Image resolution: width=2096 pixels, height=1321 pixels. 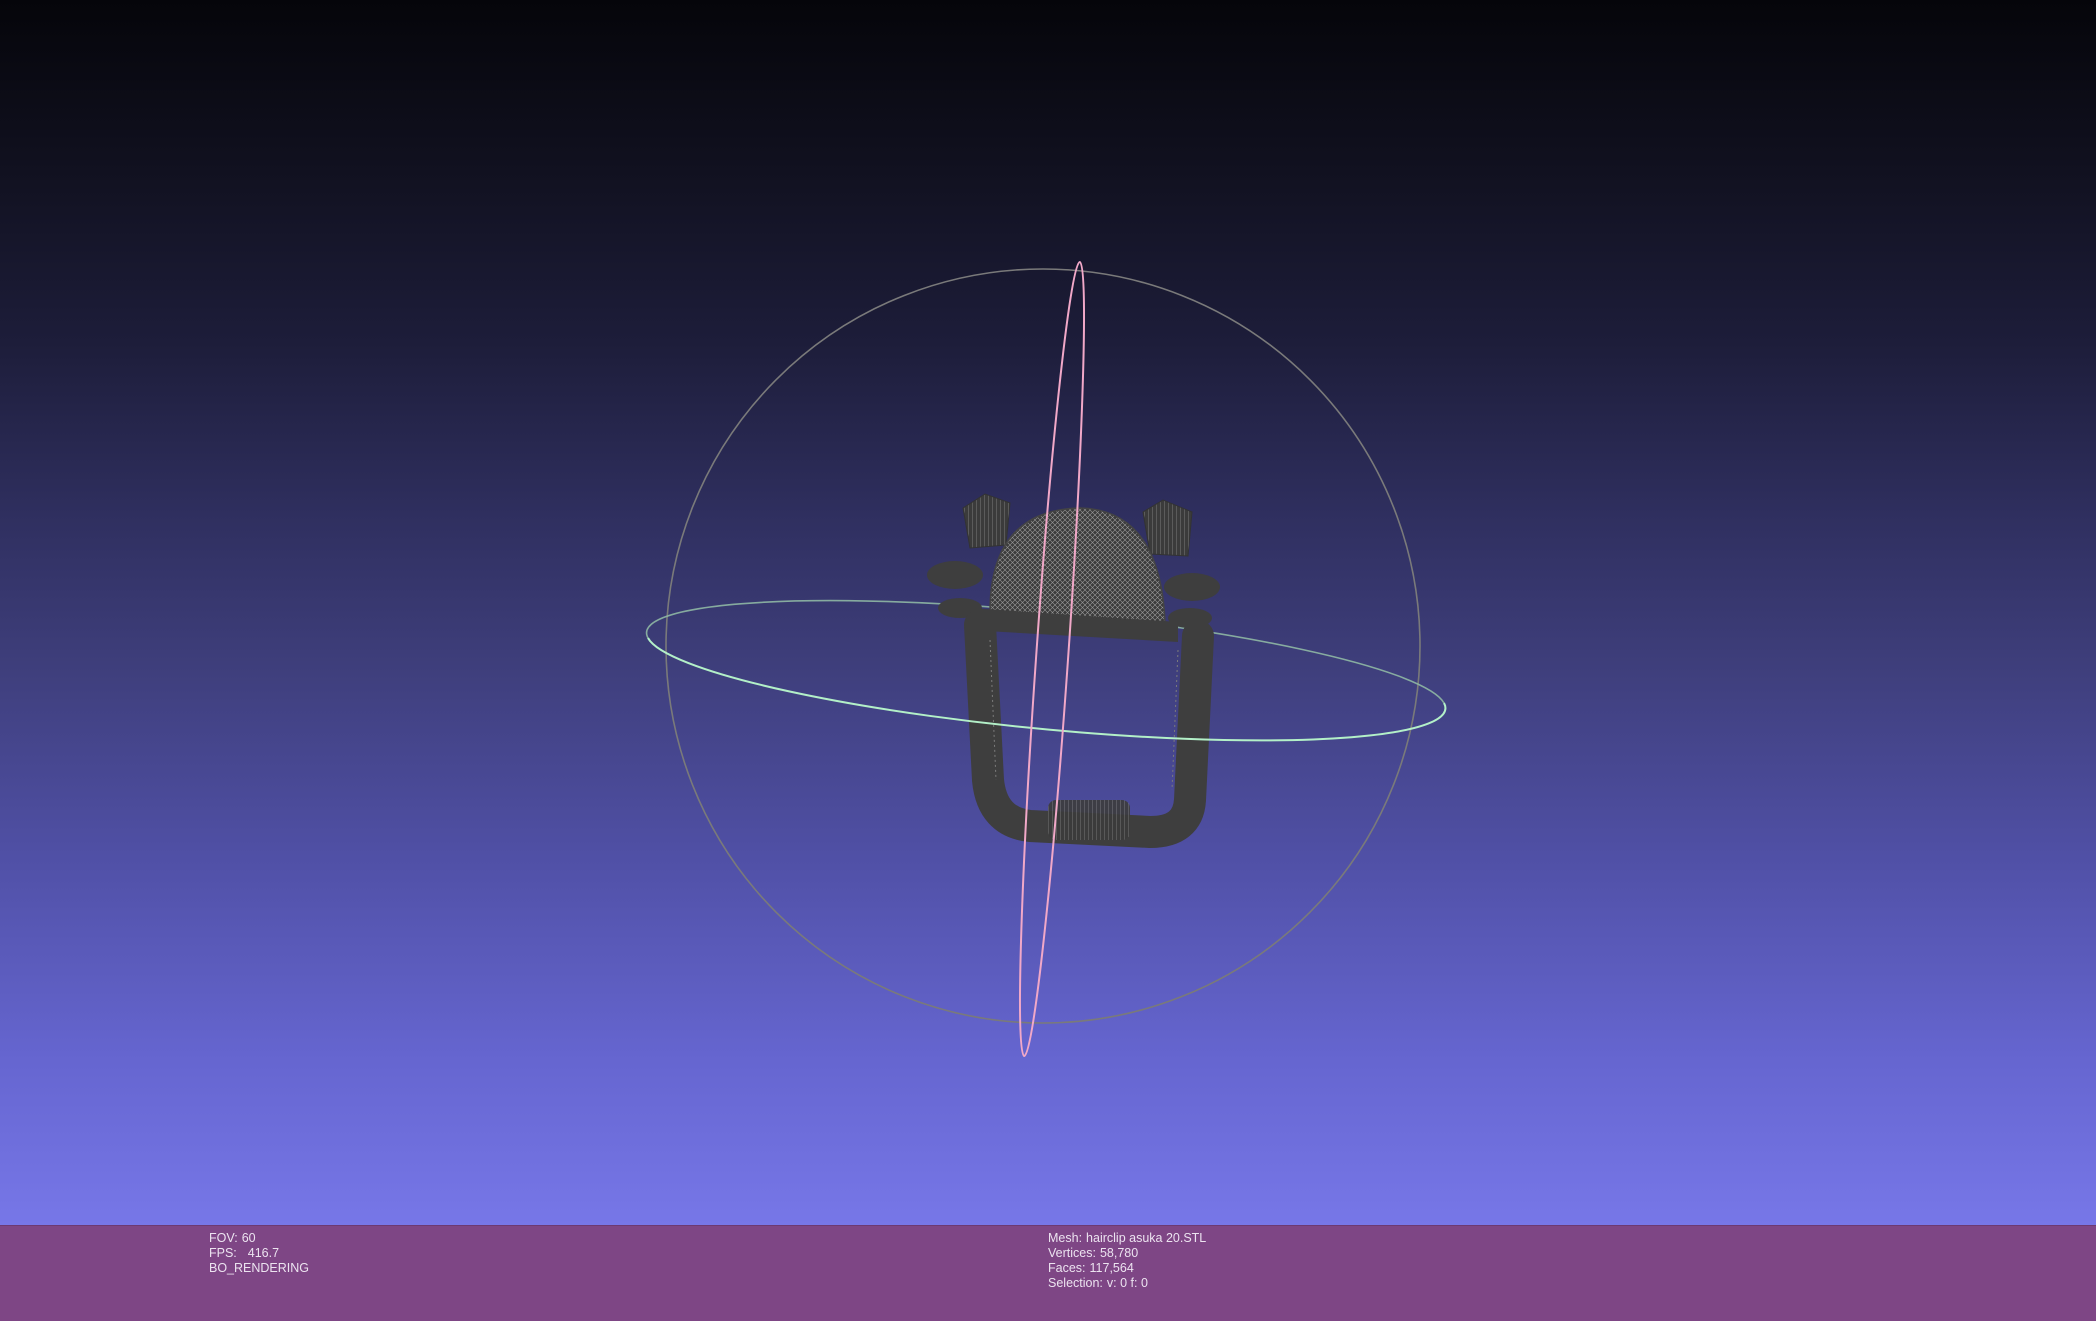 What do you see at coordinates (1119, 1253) in the screenshot?
I see `vertices-value: 58,780` at bounding box center [1119, 1253].